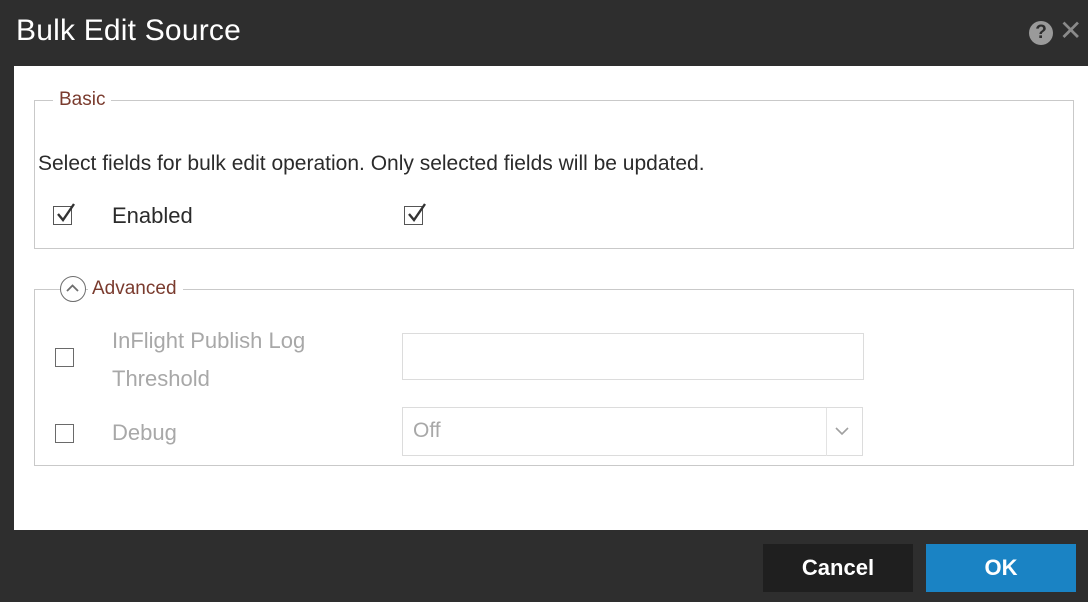  Describe the element at coordinates (838, 568) in the screenshot. I see `cancel-button: Cancel` at that location.